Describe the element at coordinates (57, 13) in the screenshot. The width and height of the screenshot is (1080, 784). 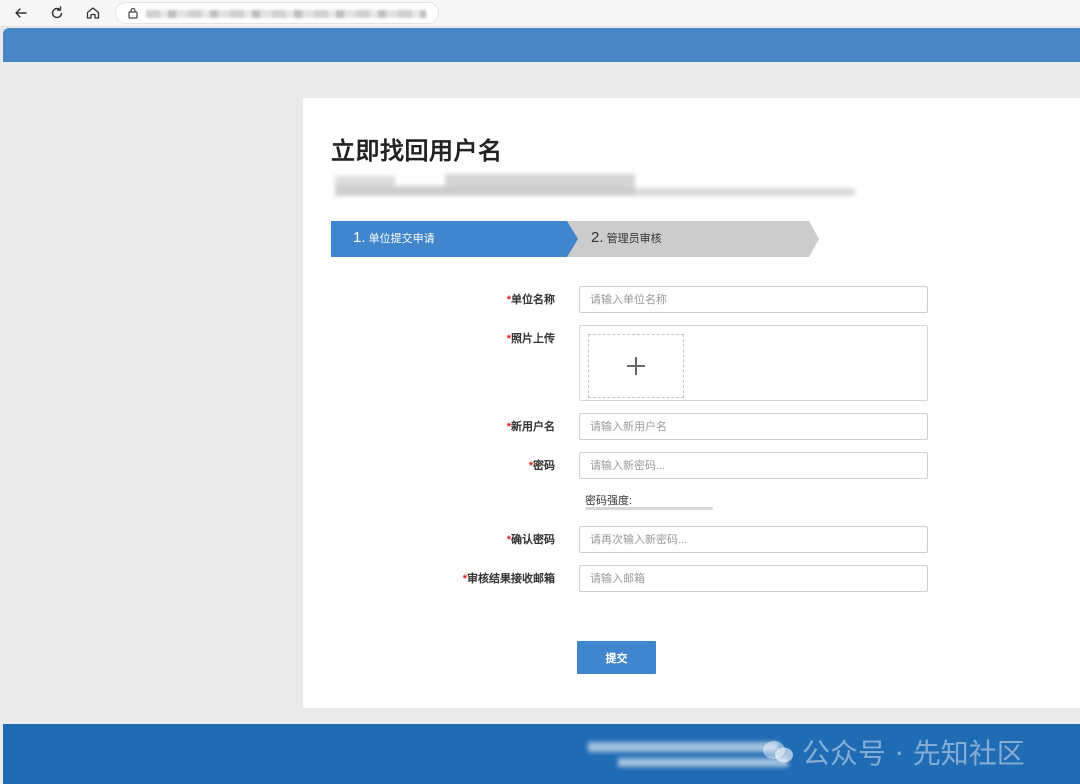
I see `reload-icon` at that location.